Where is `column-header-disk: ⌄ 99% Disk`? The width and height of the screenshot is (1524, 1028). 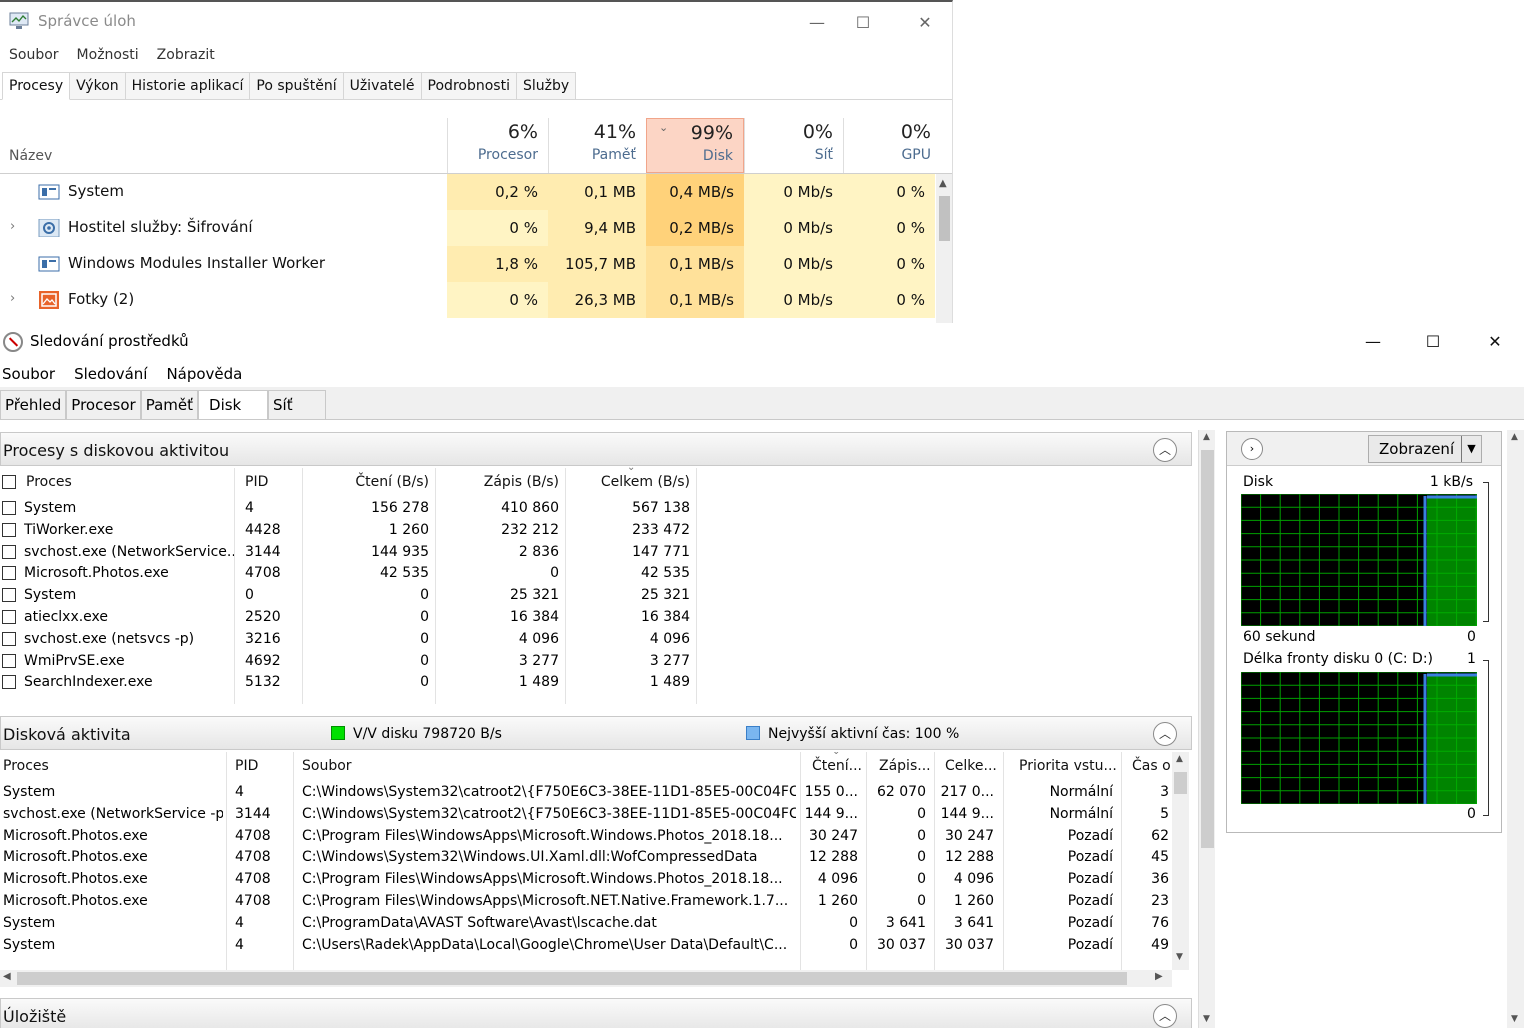
column-header-disk: ⌄ 99% Disk is located at coordinates (695, 145).